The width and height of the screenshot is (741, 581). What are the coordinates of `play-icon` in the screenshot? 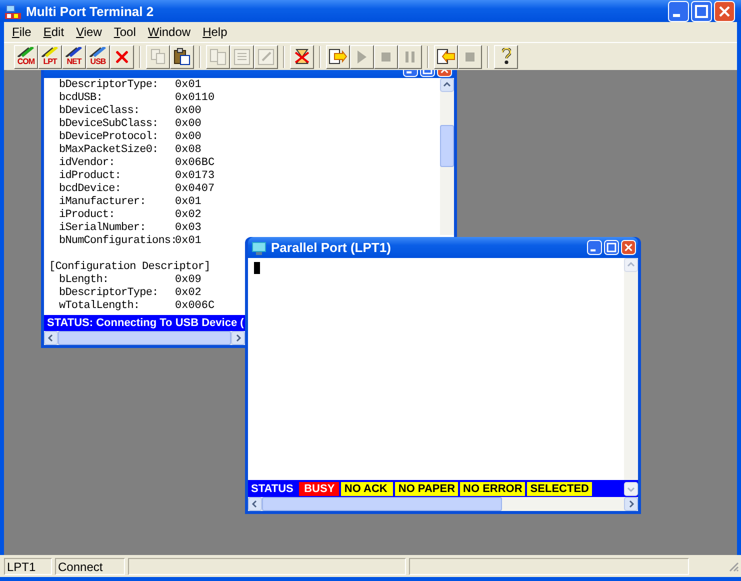 It's located at (362, 57).